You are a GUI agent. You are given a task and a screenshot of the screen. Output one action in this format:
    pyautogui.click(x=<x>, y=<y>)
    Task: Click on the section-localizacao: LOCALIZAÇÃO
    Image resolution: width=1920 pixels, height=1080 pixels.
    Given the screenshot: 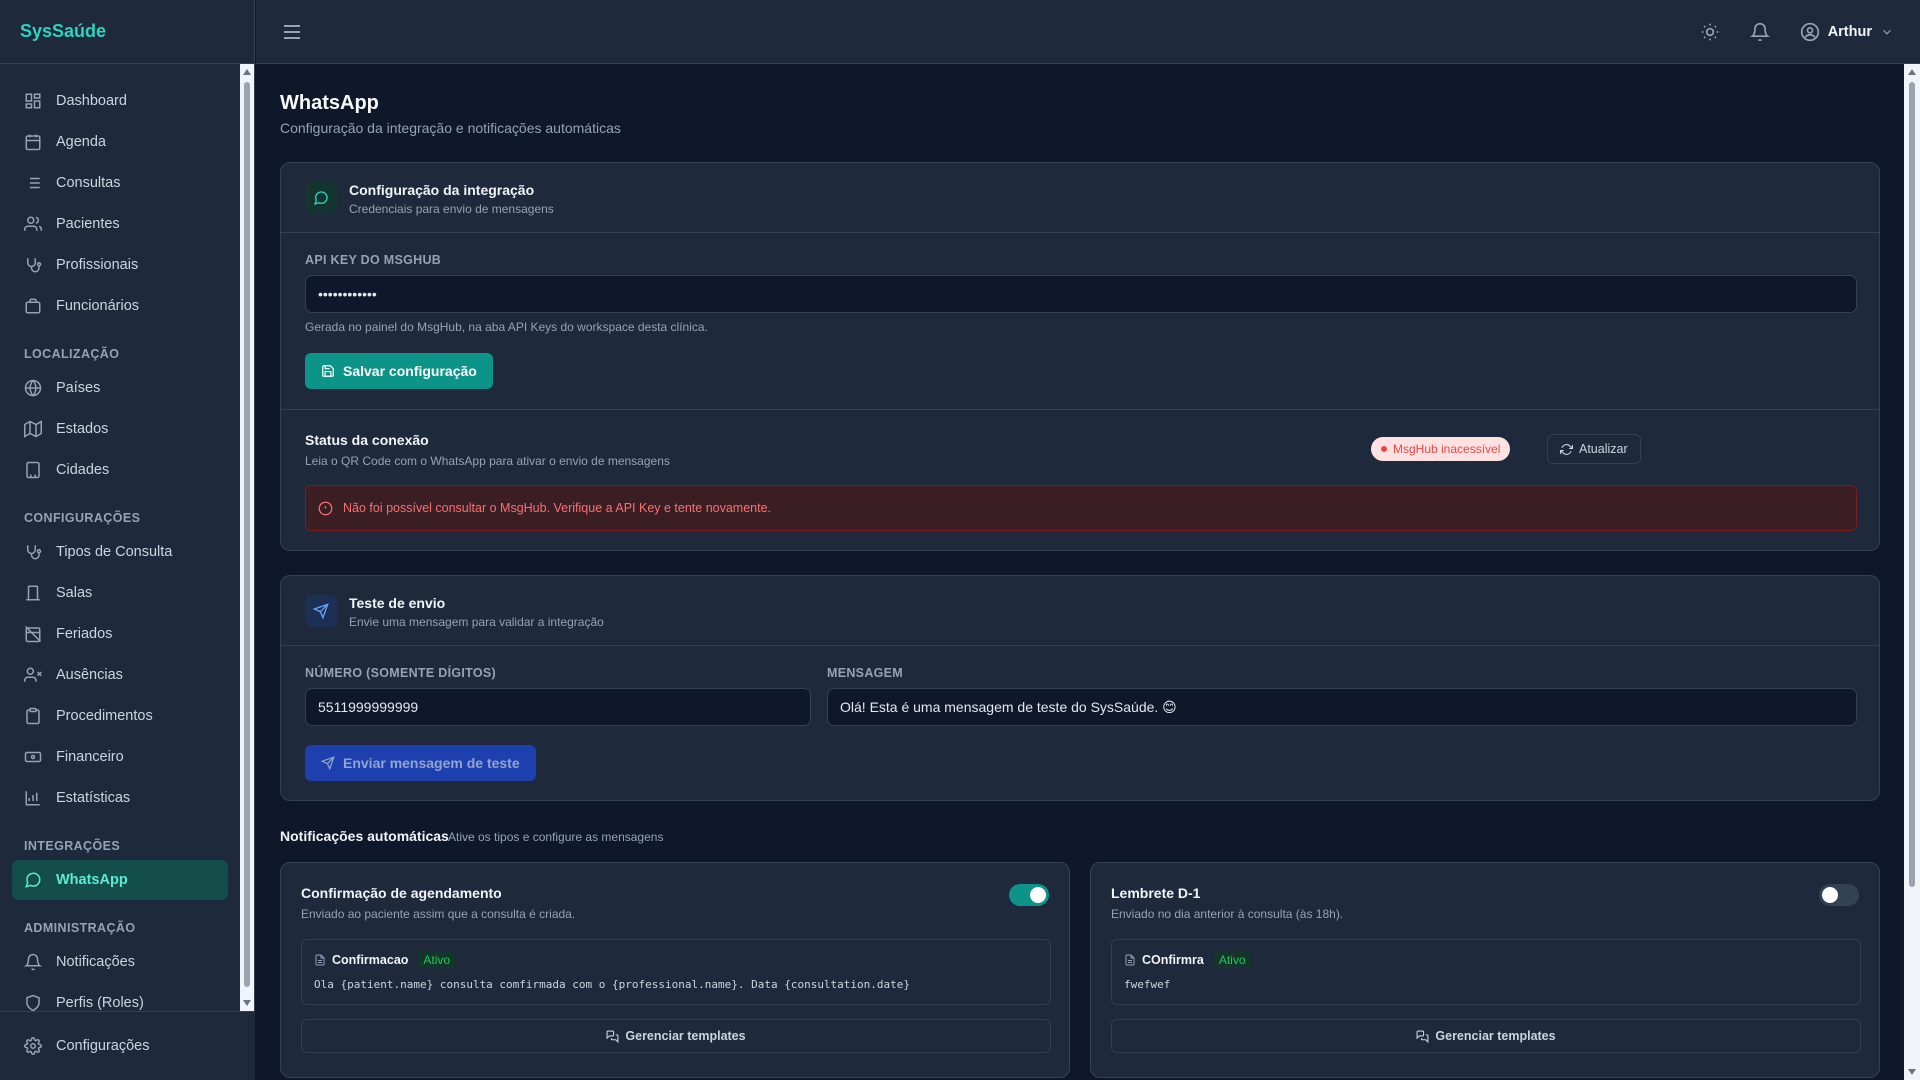 What is the action you would take?
    pyautogui.click(x=72, y=354)
    